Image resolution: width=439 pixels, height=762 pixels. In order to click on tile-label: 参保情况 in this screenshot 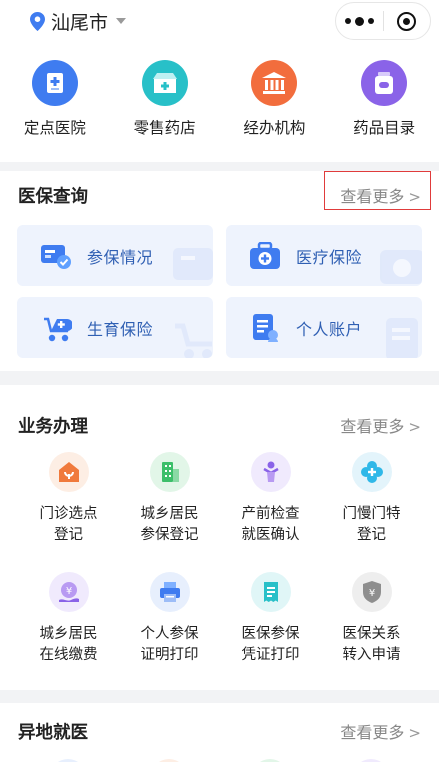, I will do `click(120, 257)`.